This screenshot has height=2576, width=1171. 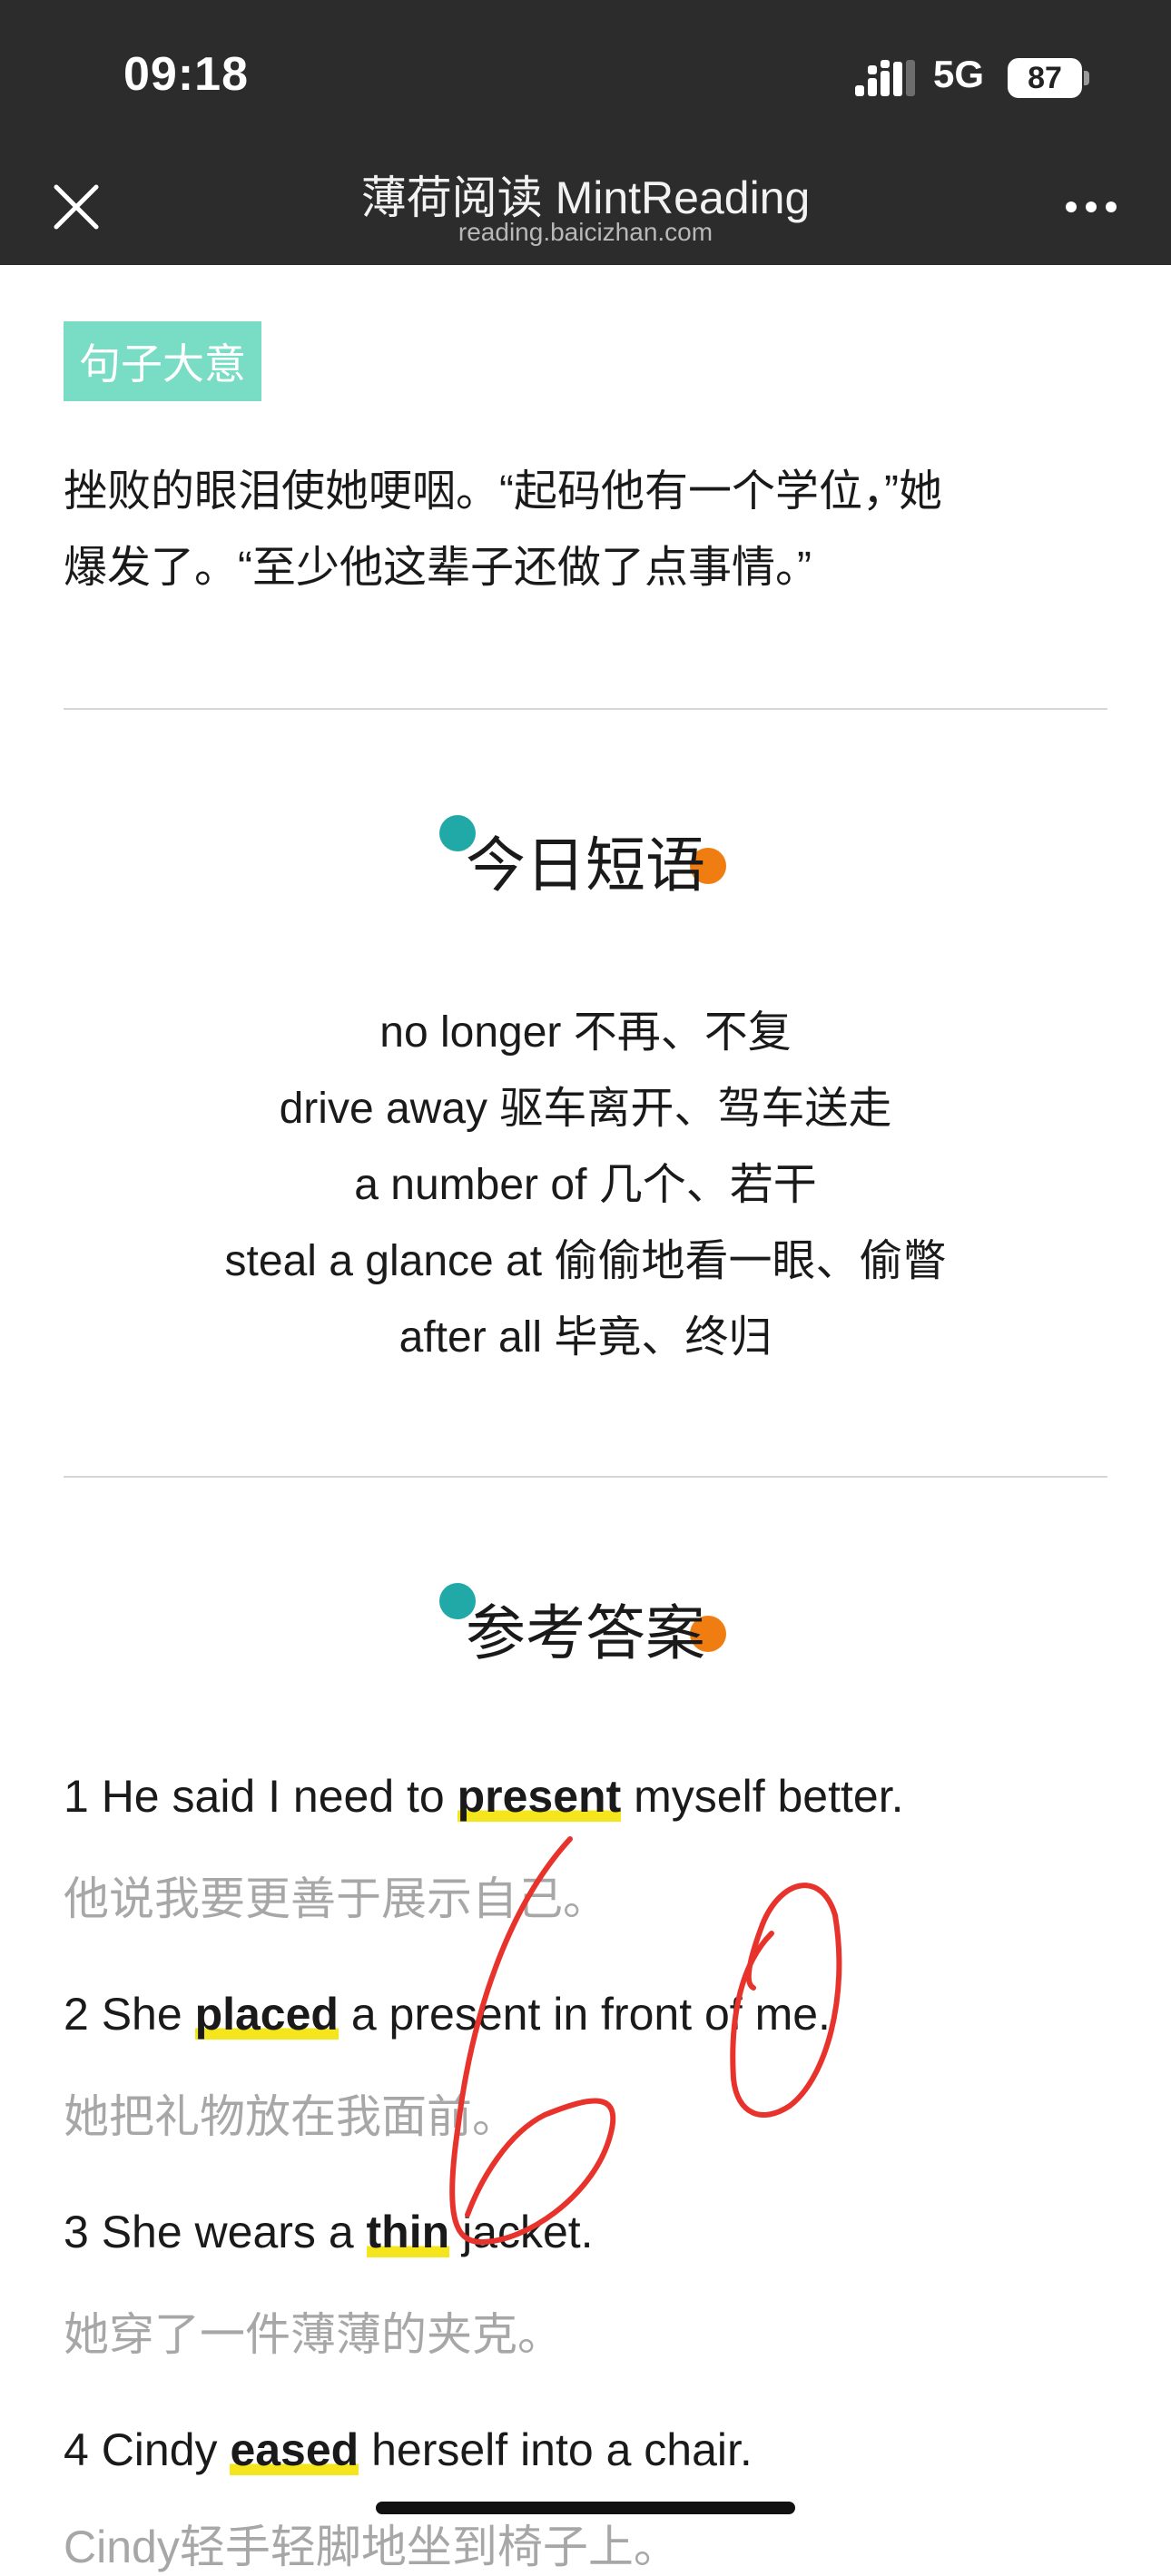 I want to click on answer-text: a present in front of me., so click(x=585, y=2014).